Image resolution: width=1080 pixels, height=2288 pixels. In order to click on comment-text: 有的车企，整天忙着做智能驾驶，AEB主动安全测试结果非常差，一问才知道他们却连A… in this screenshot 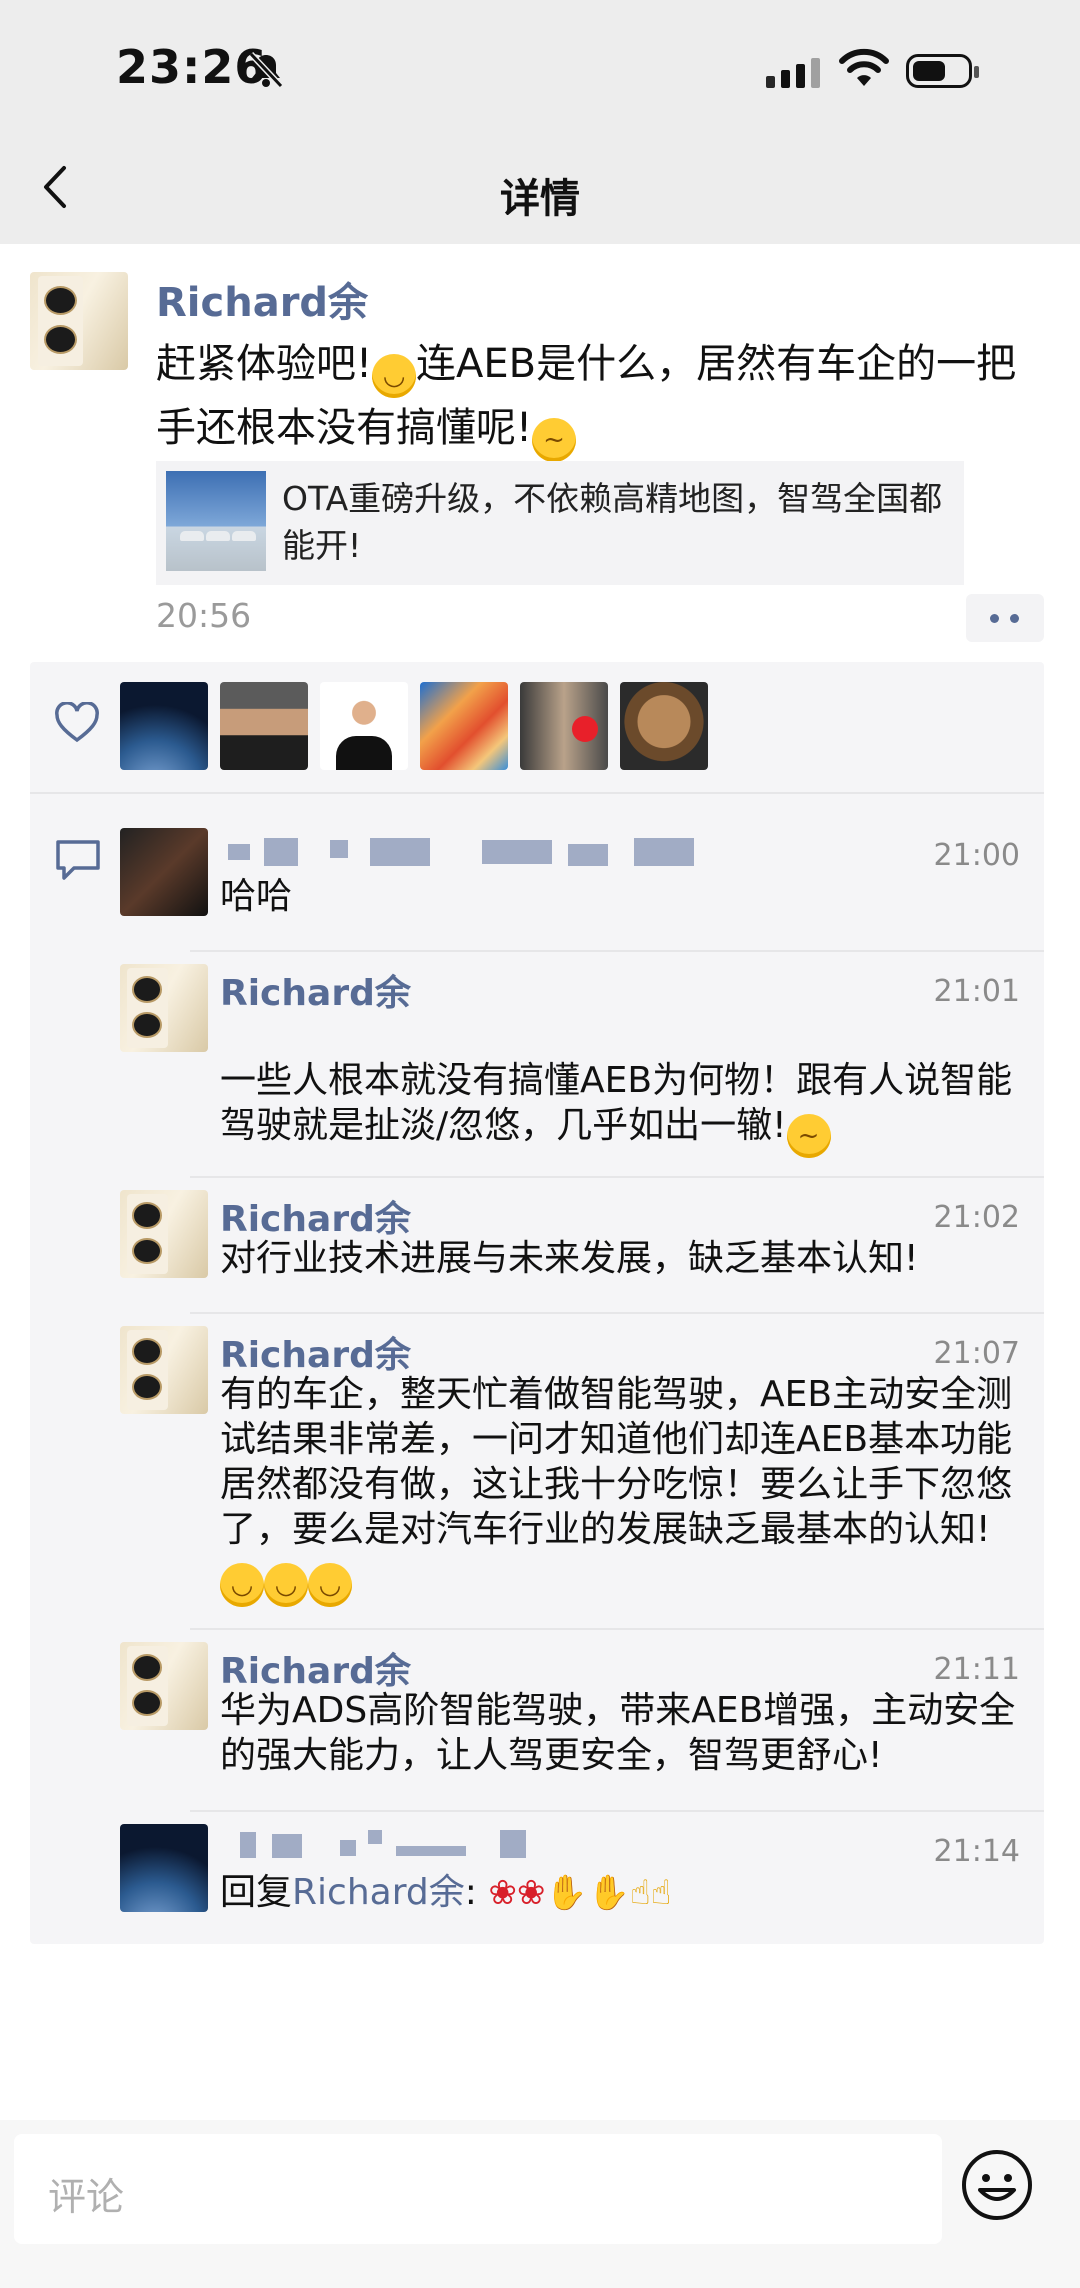, I will do `click(620, 1489)`.